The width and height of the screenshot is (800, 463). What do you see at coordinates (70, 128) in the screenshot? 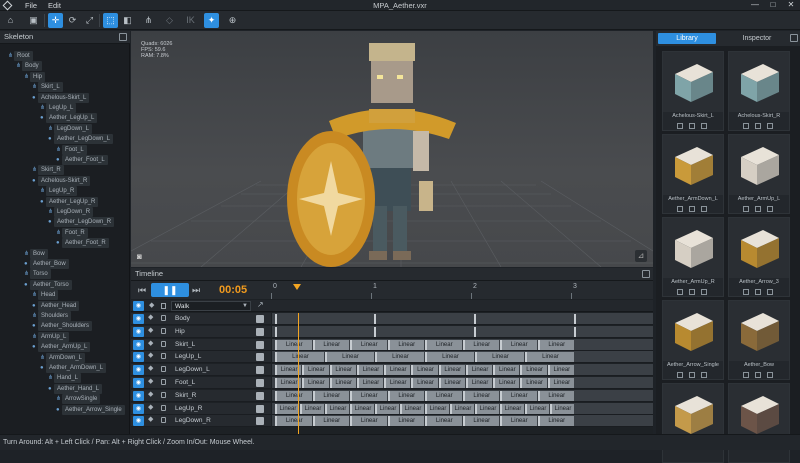
I see `skeleton-bone-node: ⋔ LegDown_L` at bounding box center [70, 128].